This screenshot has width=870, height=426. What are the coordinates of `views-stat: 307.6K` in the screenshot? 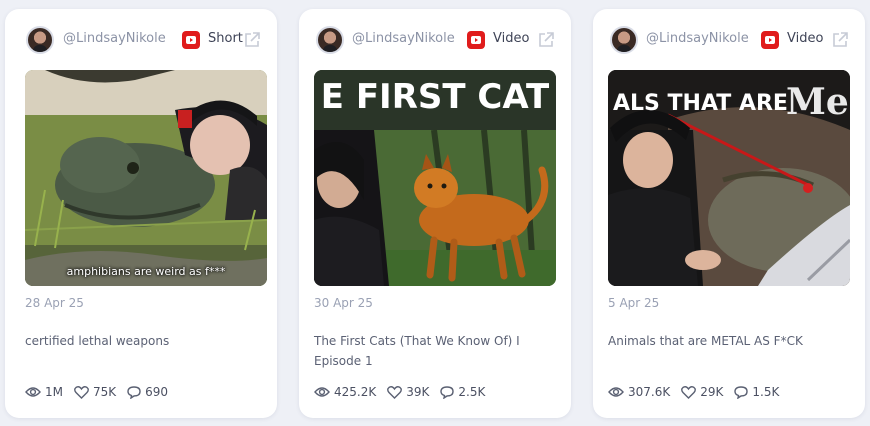 It's located at (639, 392).